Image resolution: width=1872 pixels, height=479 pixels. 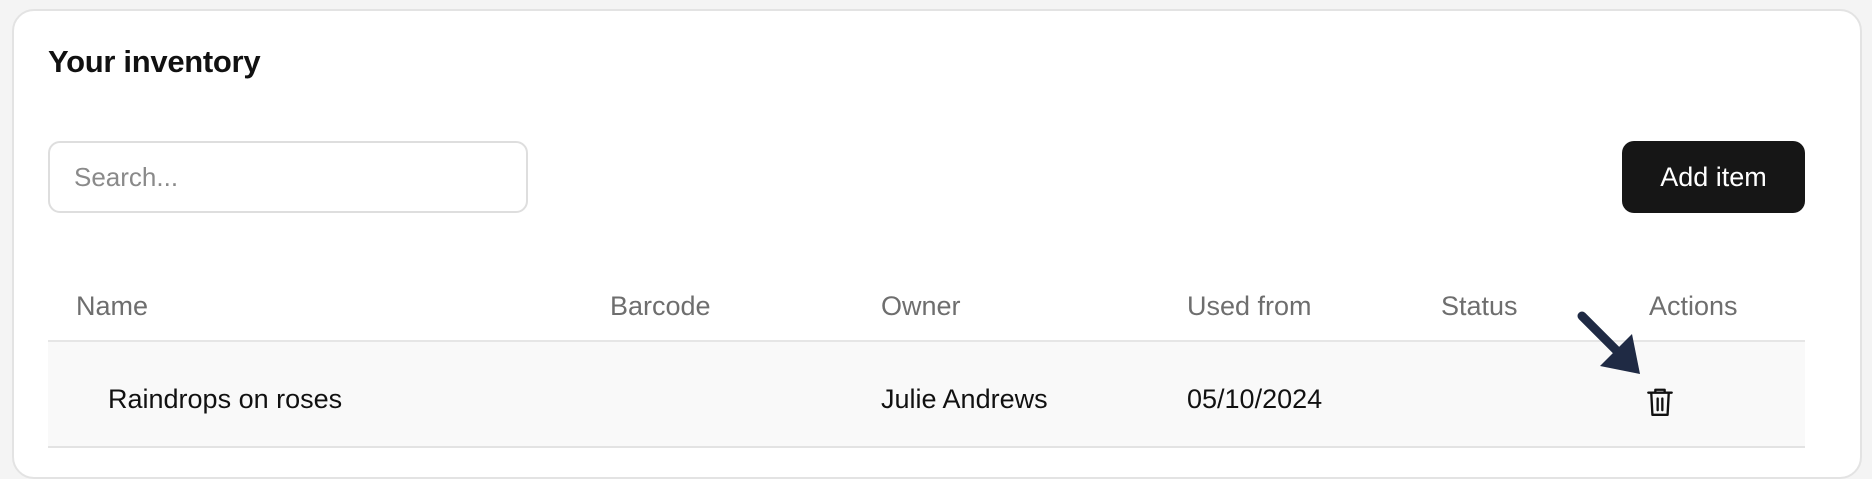 What do you see at coordinates (288, 177) in the screenshot?
I see `search-input` at bounding box center [288, 177].